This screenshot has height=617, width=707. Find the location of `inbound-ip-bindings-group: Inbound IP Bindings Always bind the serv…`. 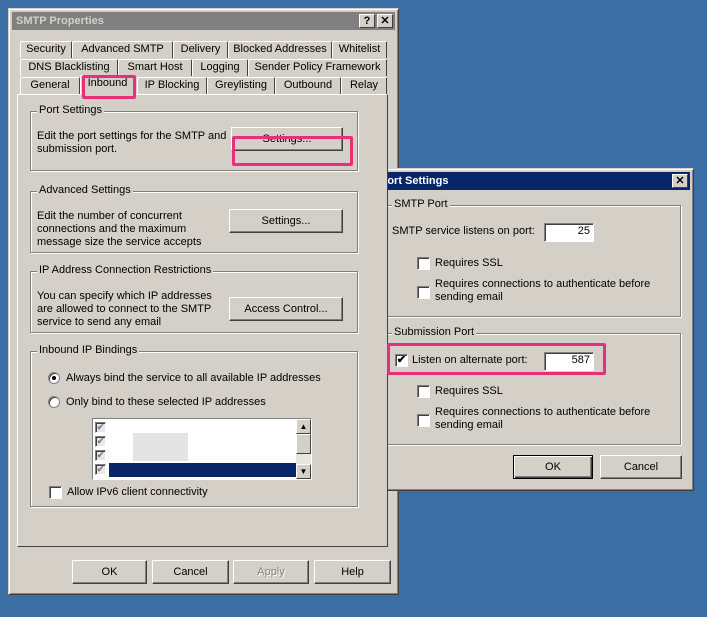

inbound-ip-bindings-group: Inbound IP Bindings Always bind the serv… is located at coordinates (194, 425).